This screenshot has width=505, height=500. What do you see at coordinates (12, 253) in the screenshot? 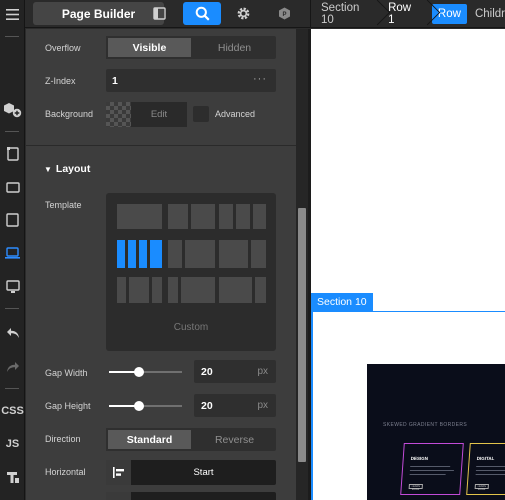
I see `laptop-icon` at bounding box center [12, 253].